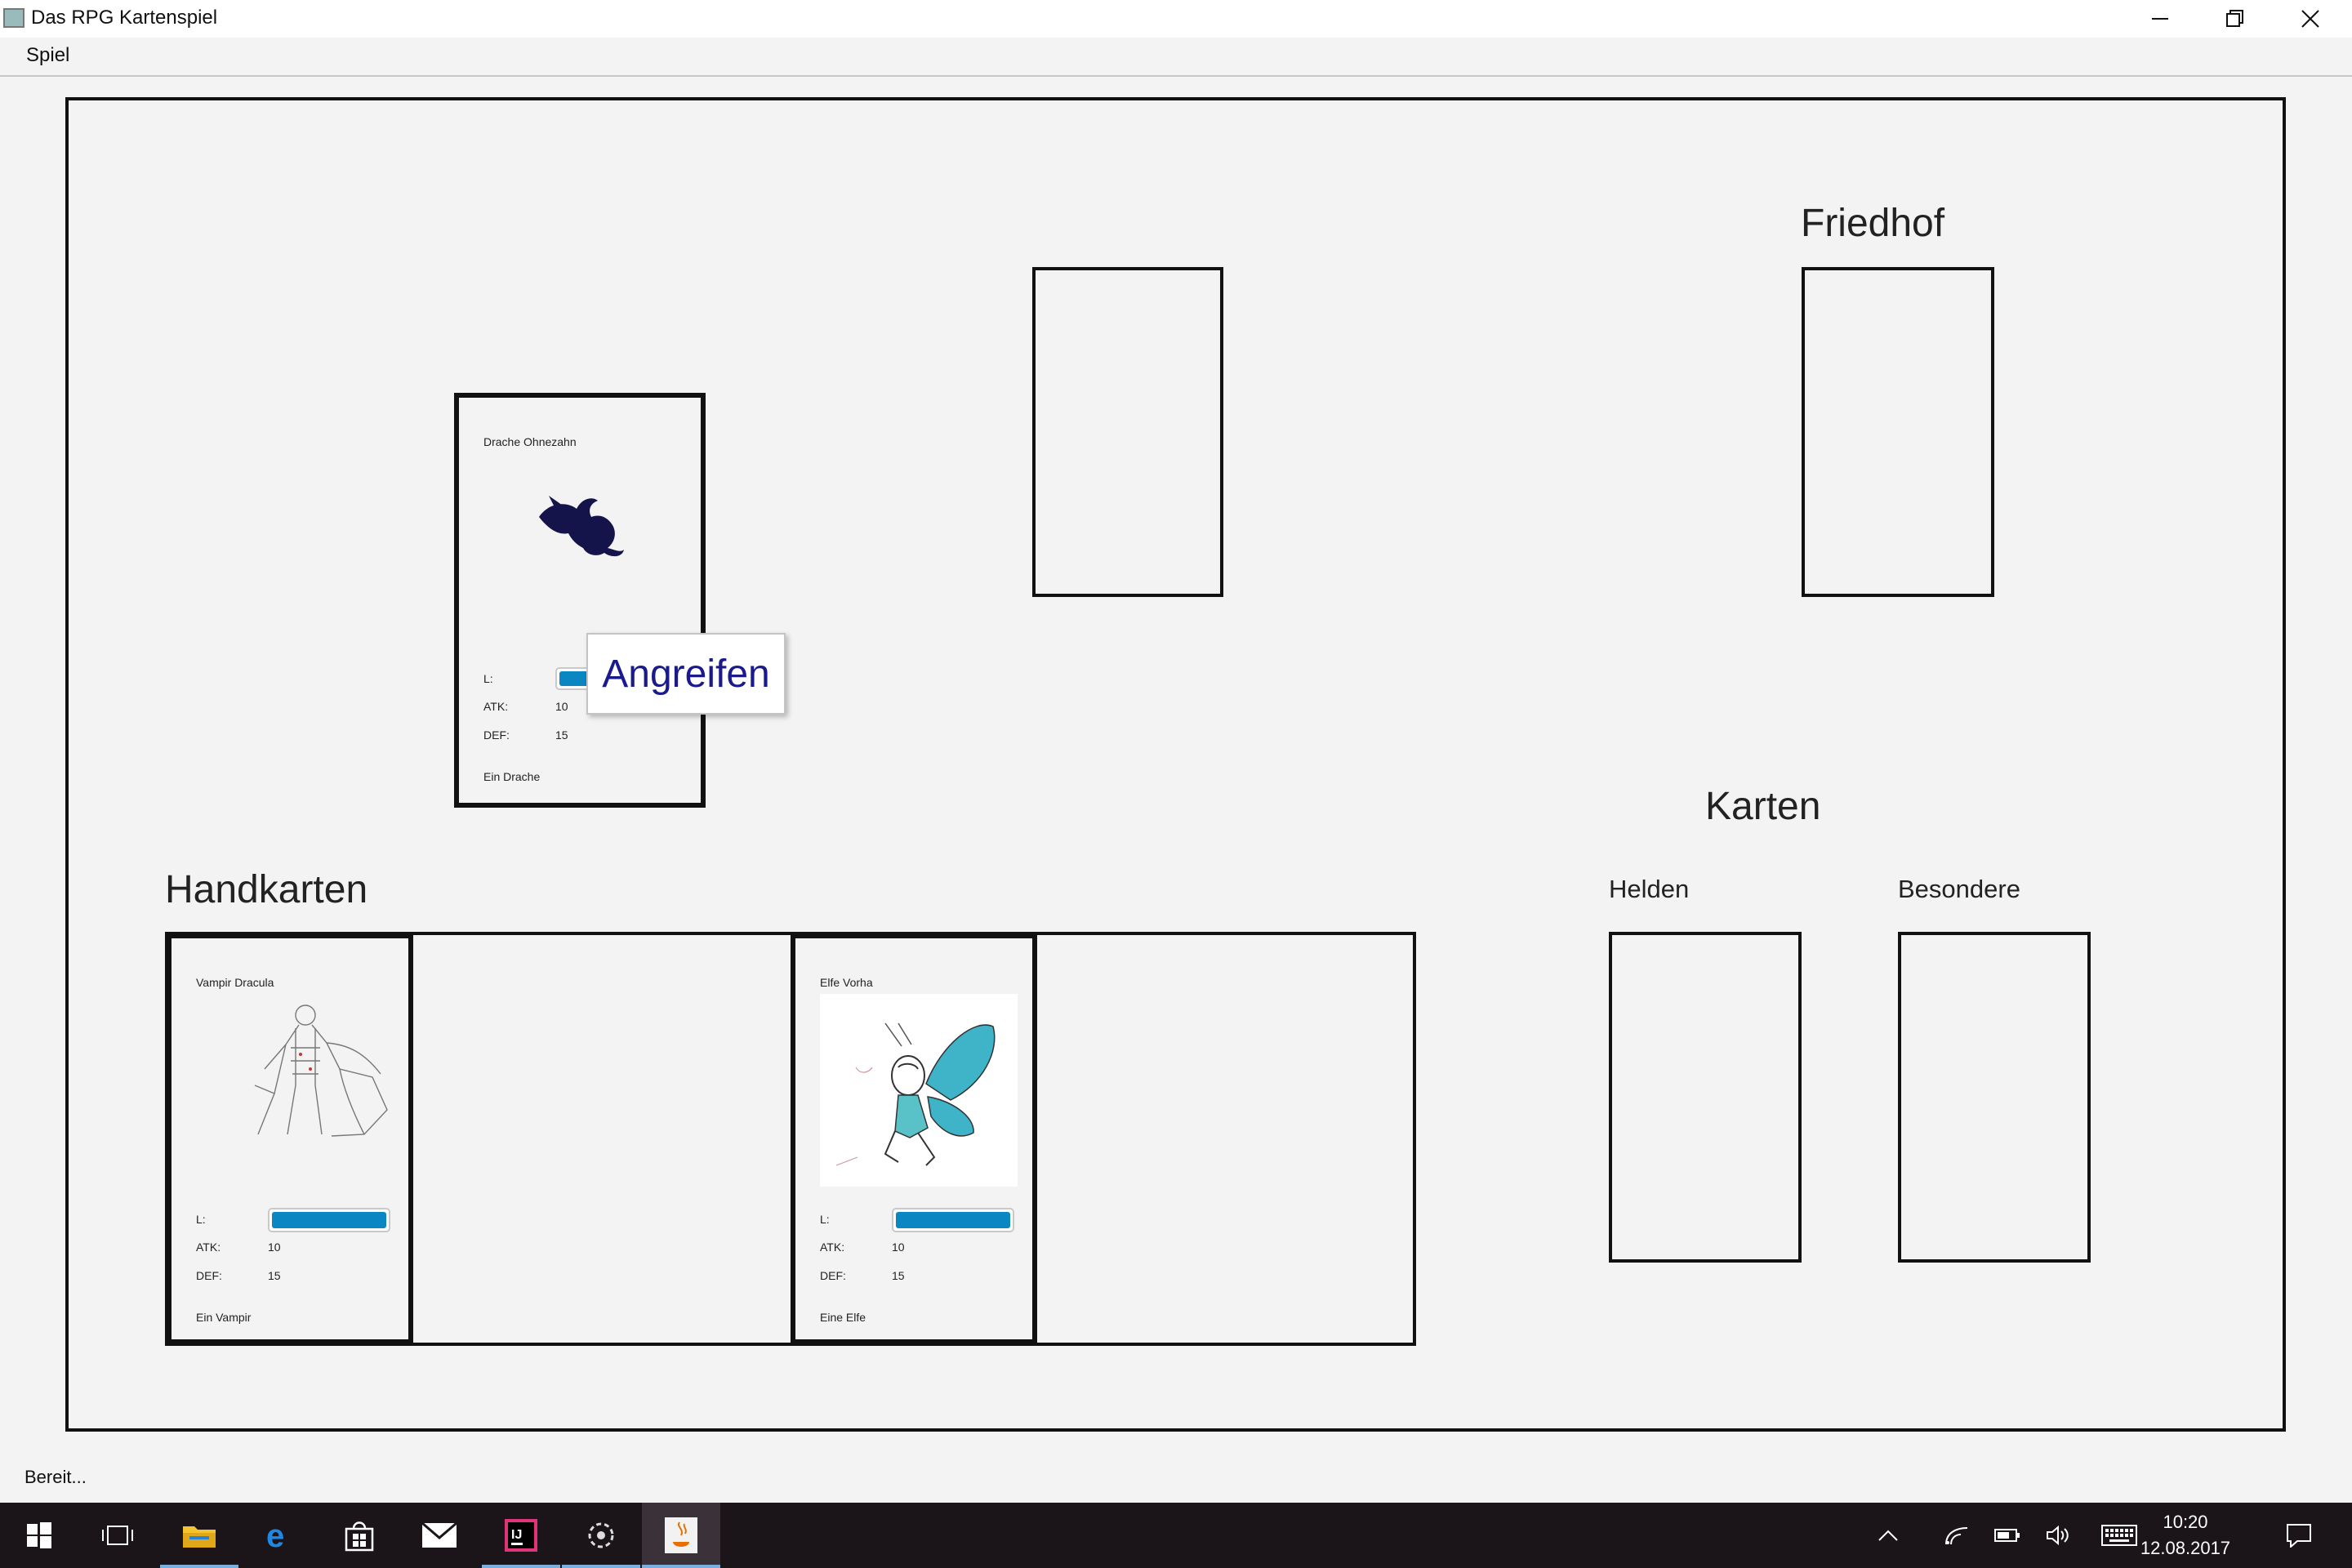 The width and height of the screenshot is (2352, 1568). What do you see at coordinates (601, 1535) in the screenshot?
I see `app-icon` at bounding box center [601, 1535].